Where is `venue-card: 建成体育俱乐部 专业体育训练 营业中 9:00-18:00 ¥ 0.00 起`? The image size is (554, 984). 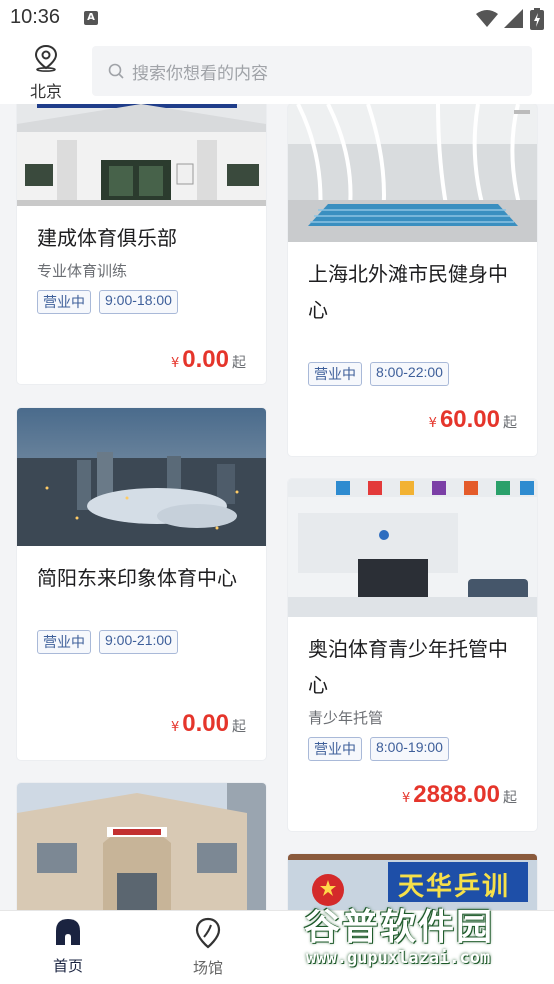 venue-card: 建成体育俱乐部 专业体育训练 营业中 9:00-18:00 ¥ 0.00 起 is located at coordinates (141, 244).